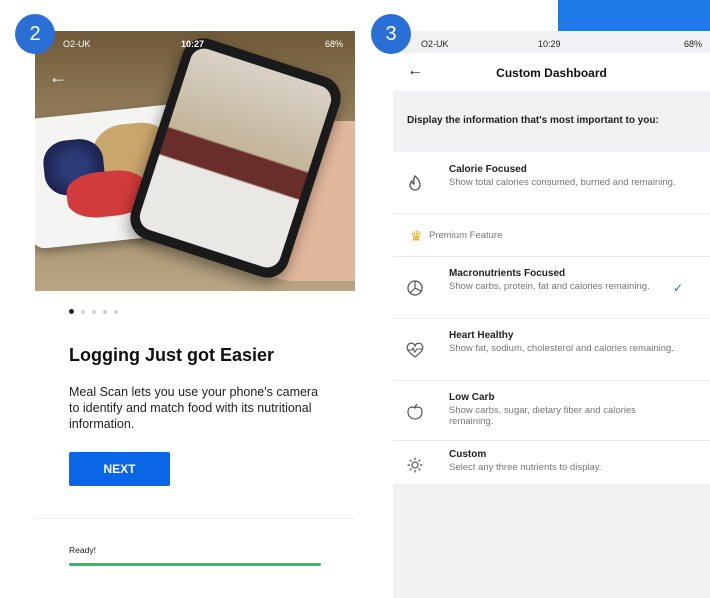  Describe the element at coordinates (415, 183) in the screenshot. I see `flame-icon` at that location.